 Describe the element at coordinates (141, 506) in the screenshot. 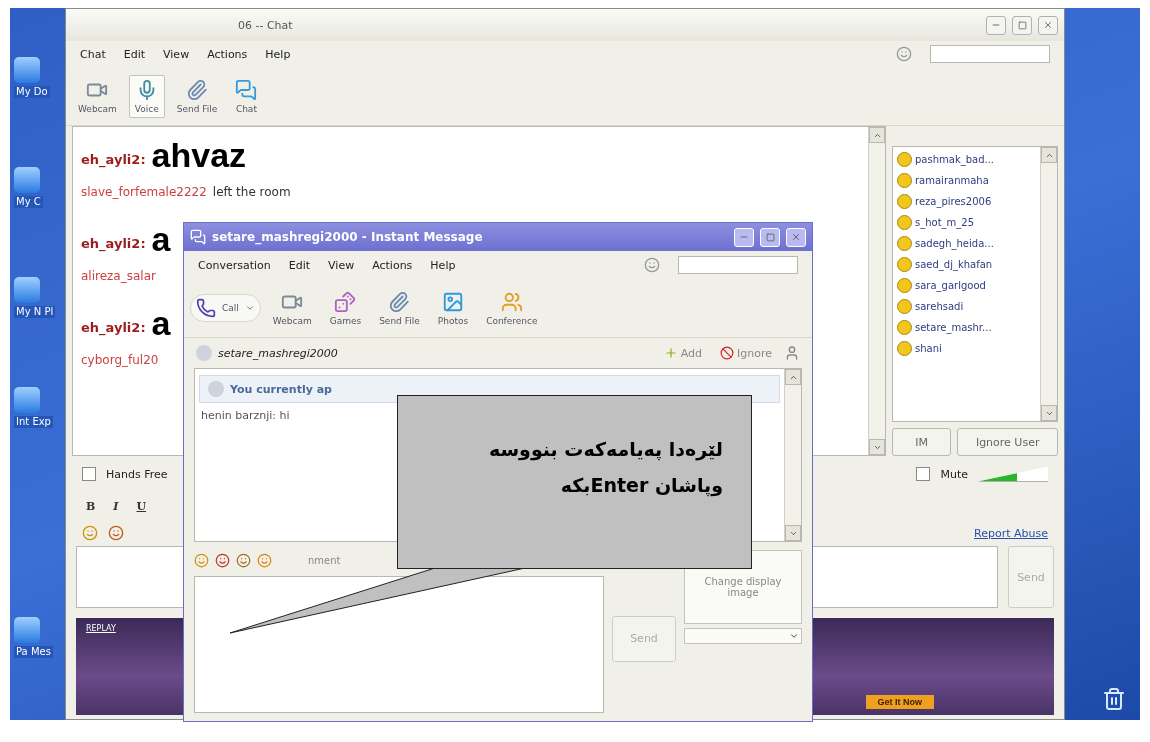

I see `format-button: U` at that location.